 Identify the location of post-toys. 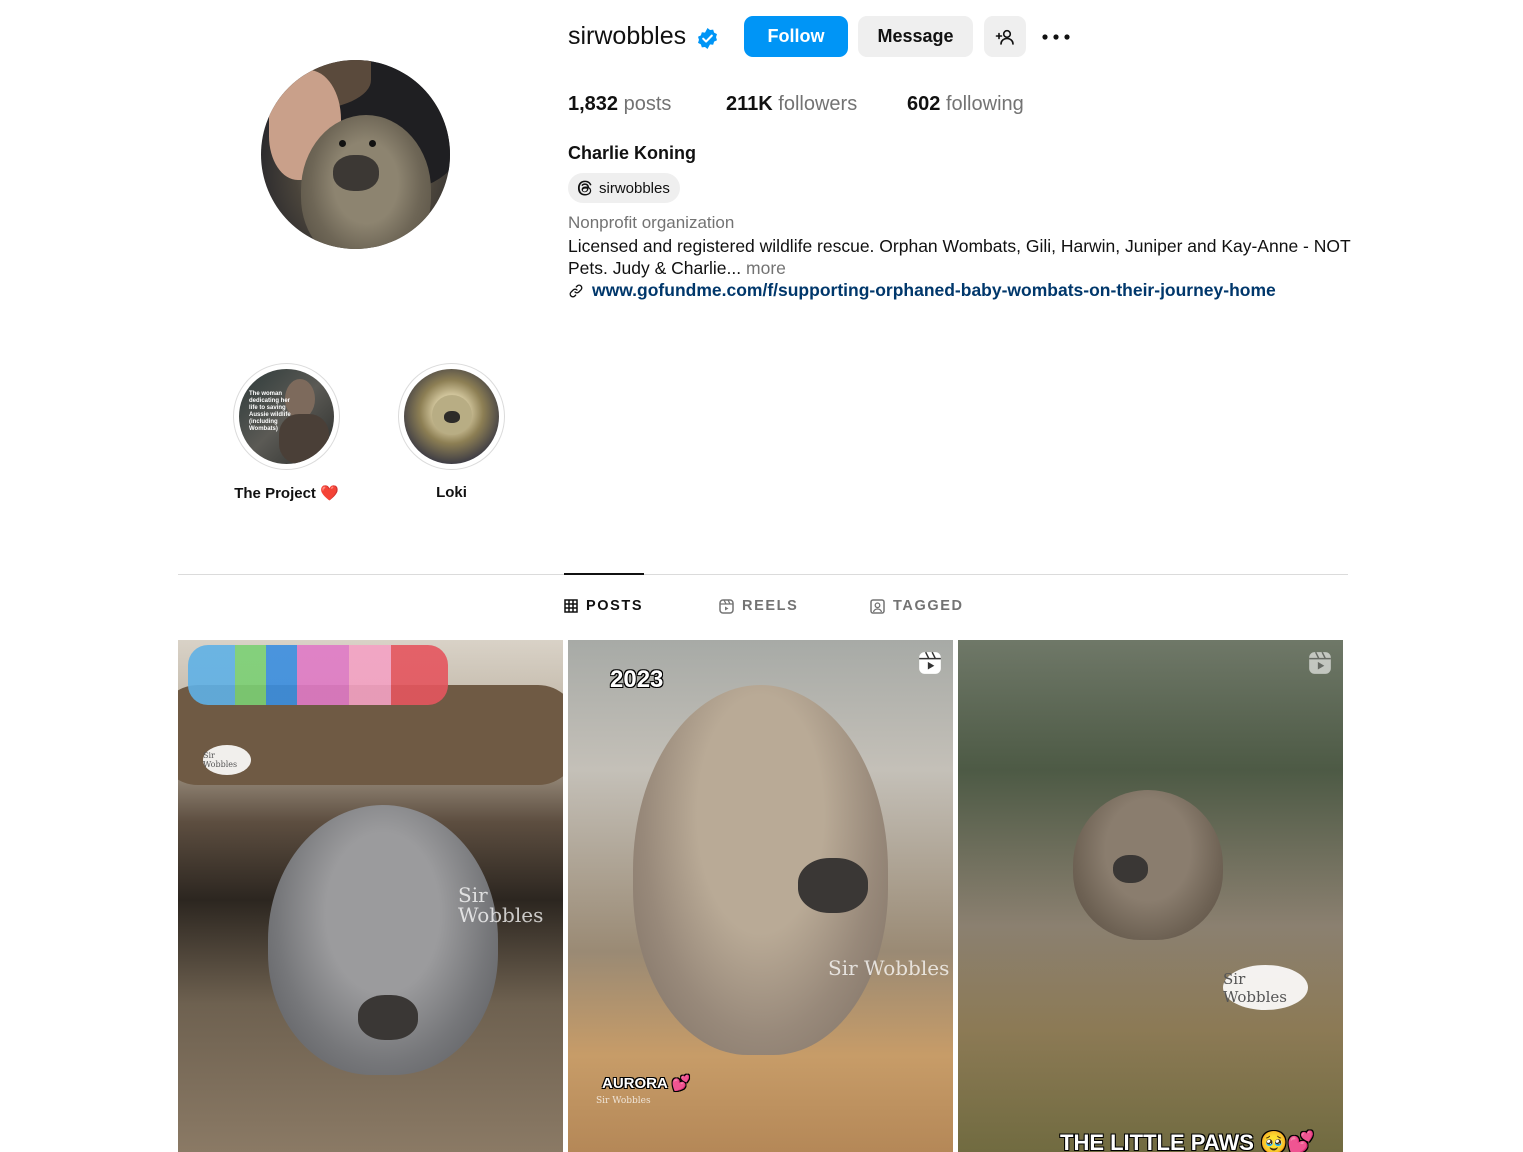
(318, 675).